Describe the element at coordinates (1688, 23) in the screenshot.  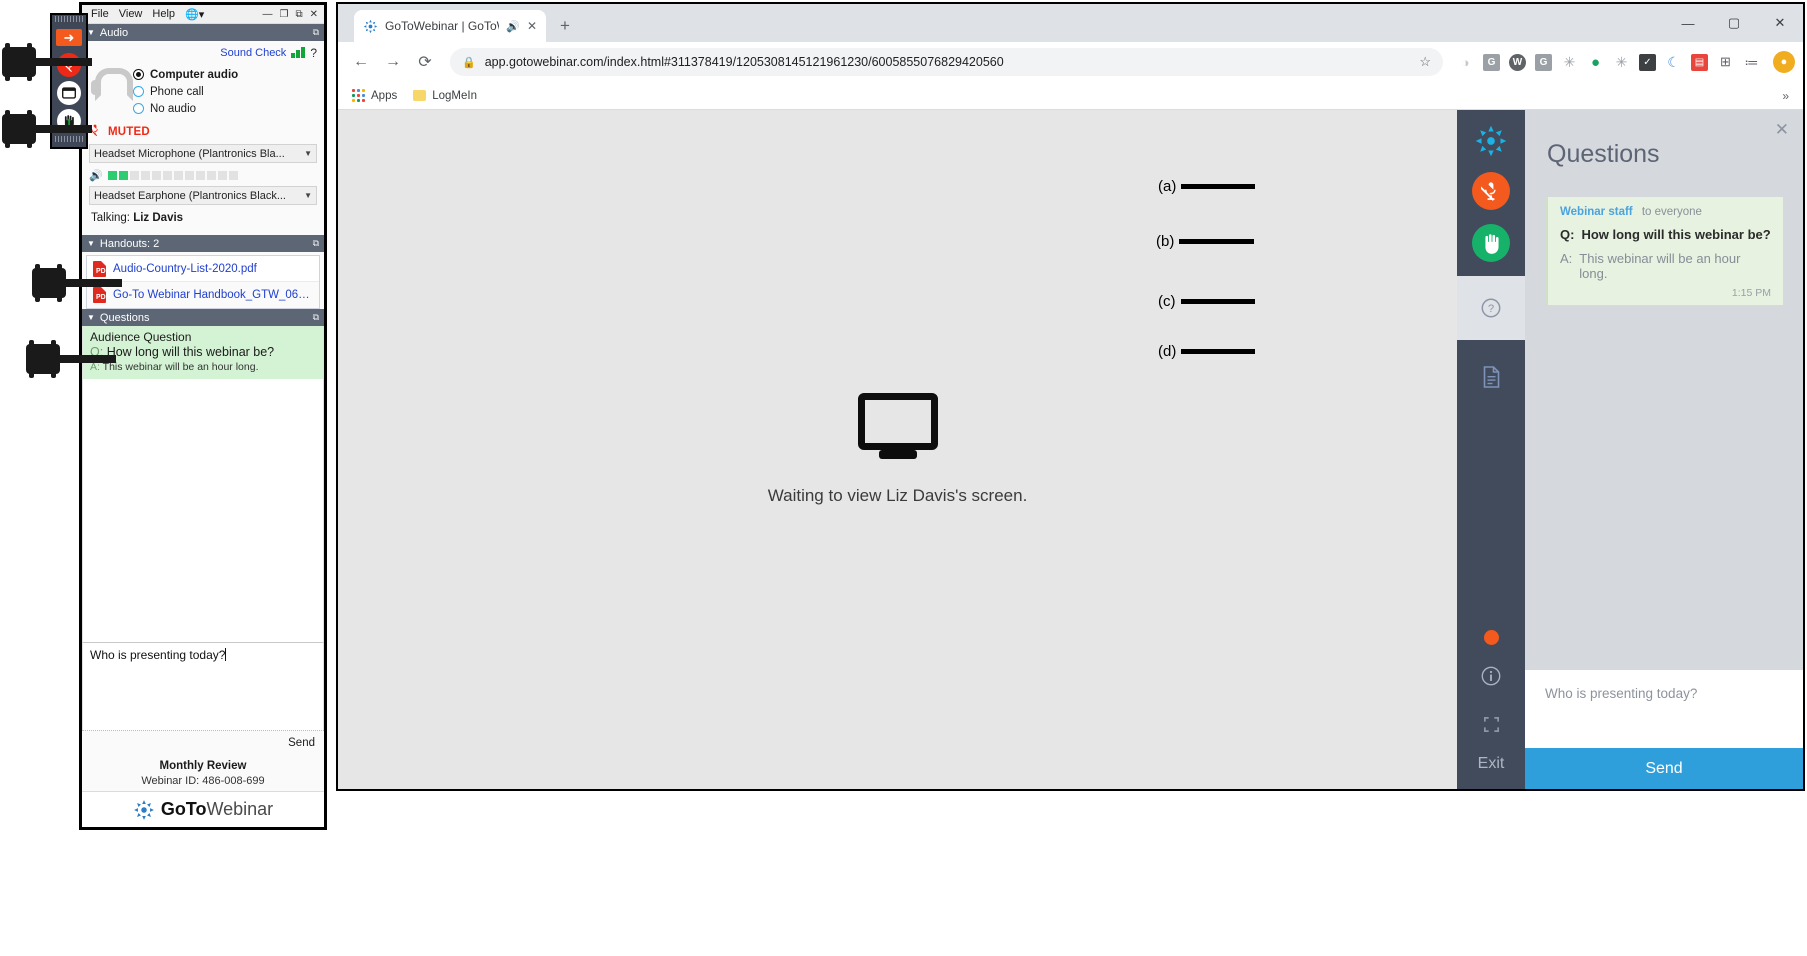
I see `window-minimize-button: —` at that location.